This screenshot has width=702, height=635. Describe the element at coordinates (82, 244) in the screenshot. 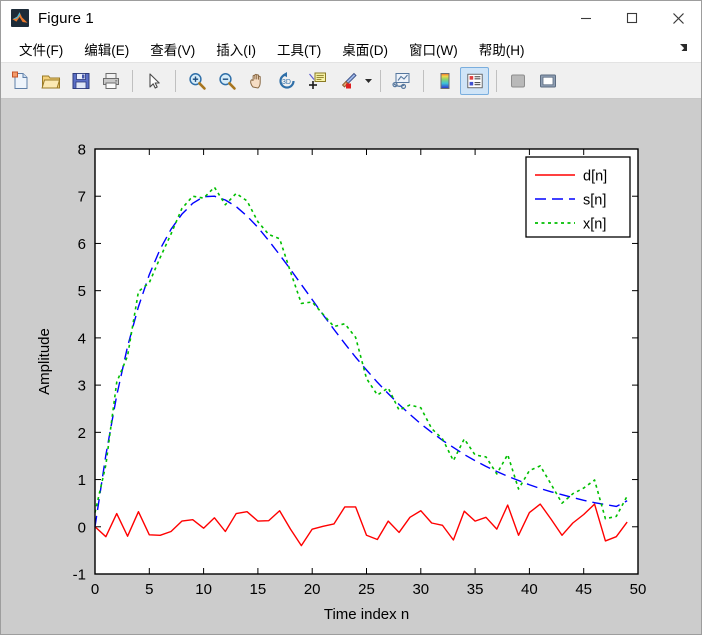

I see `y-tick-label: 6` at that location.